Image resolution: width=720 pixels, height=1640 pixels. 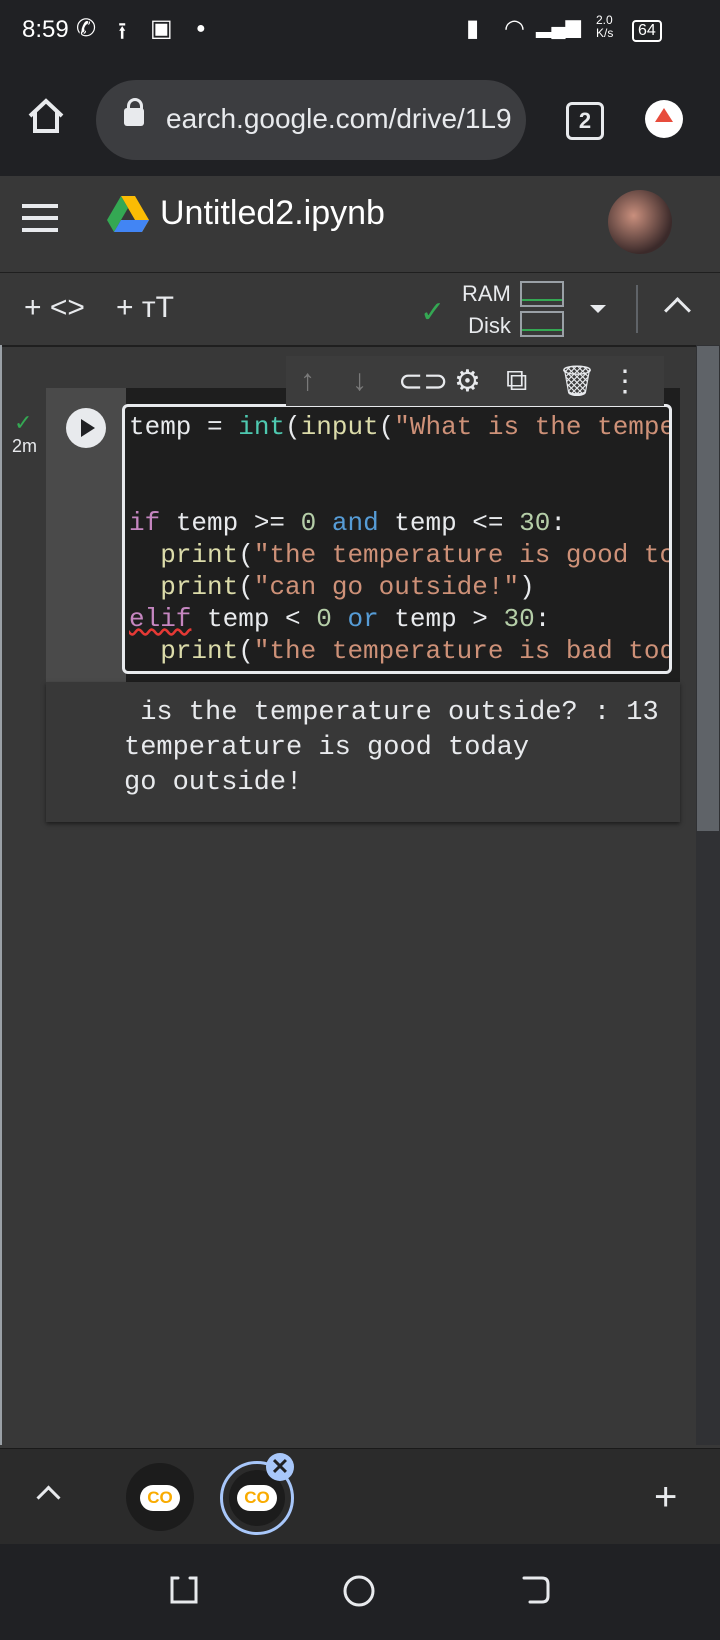 What do you see at coordinates (46, 116) in the screenshot?
I see `home-icon` at bounding box center [46, 116].